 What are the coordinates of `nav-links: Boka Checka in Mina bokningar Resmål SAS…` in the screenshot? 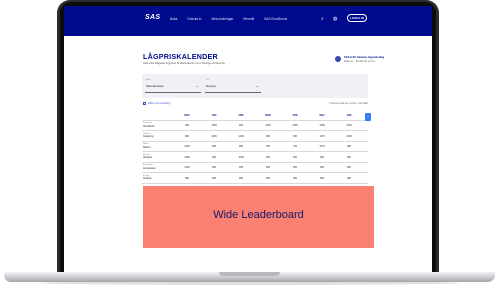 It's located at (228, 19).